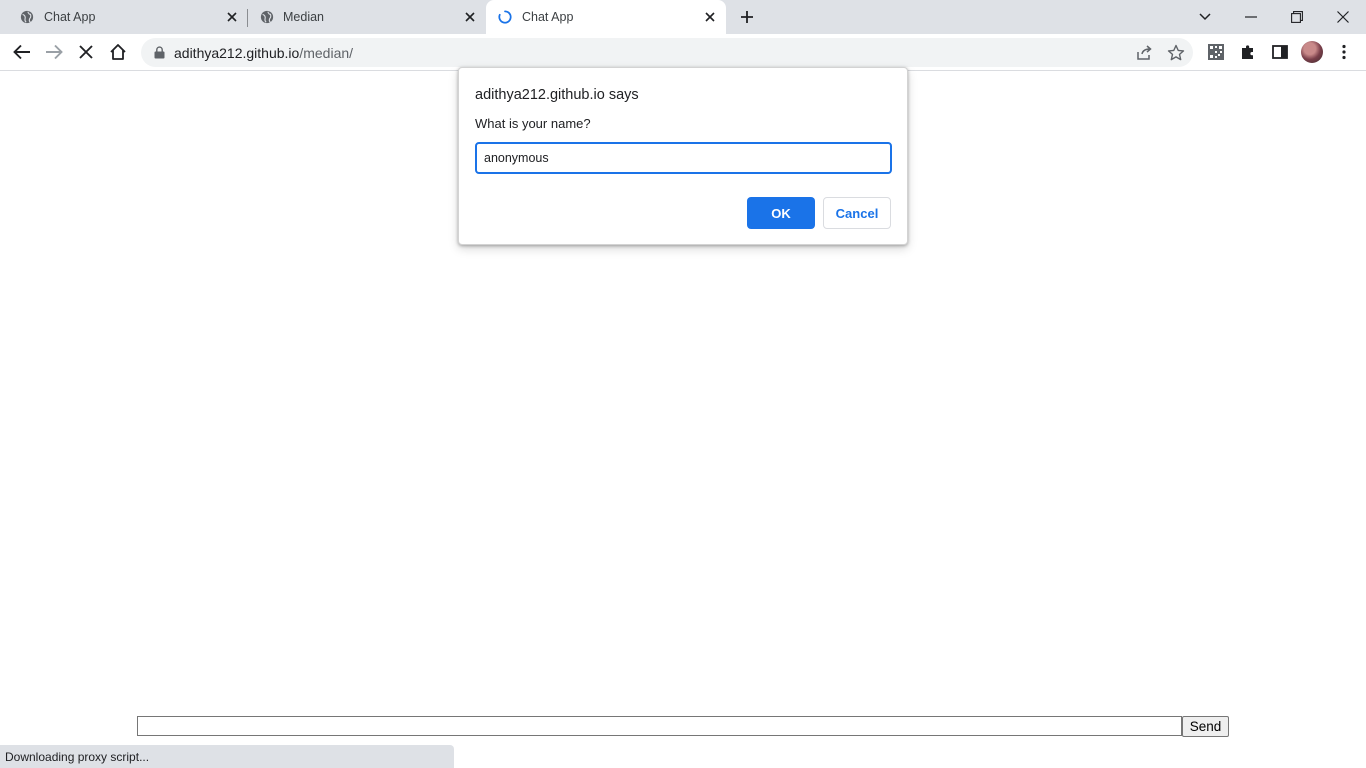 This screenshot has height=768, width=1366. I want to click on share-icon, so click(1144, 53).